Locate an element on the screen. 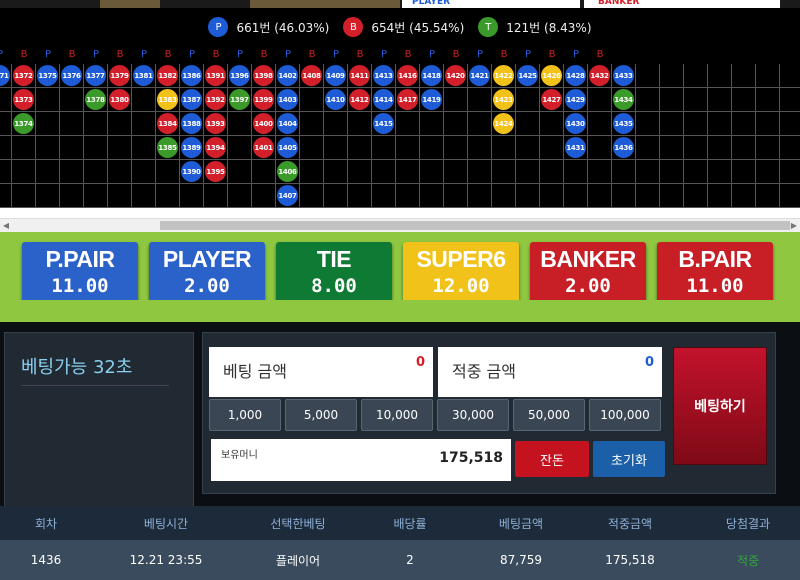 The height and width of the screenshot is (580, 800). road-bead: 1421 is located at coordinates (479, 75).